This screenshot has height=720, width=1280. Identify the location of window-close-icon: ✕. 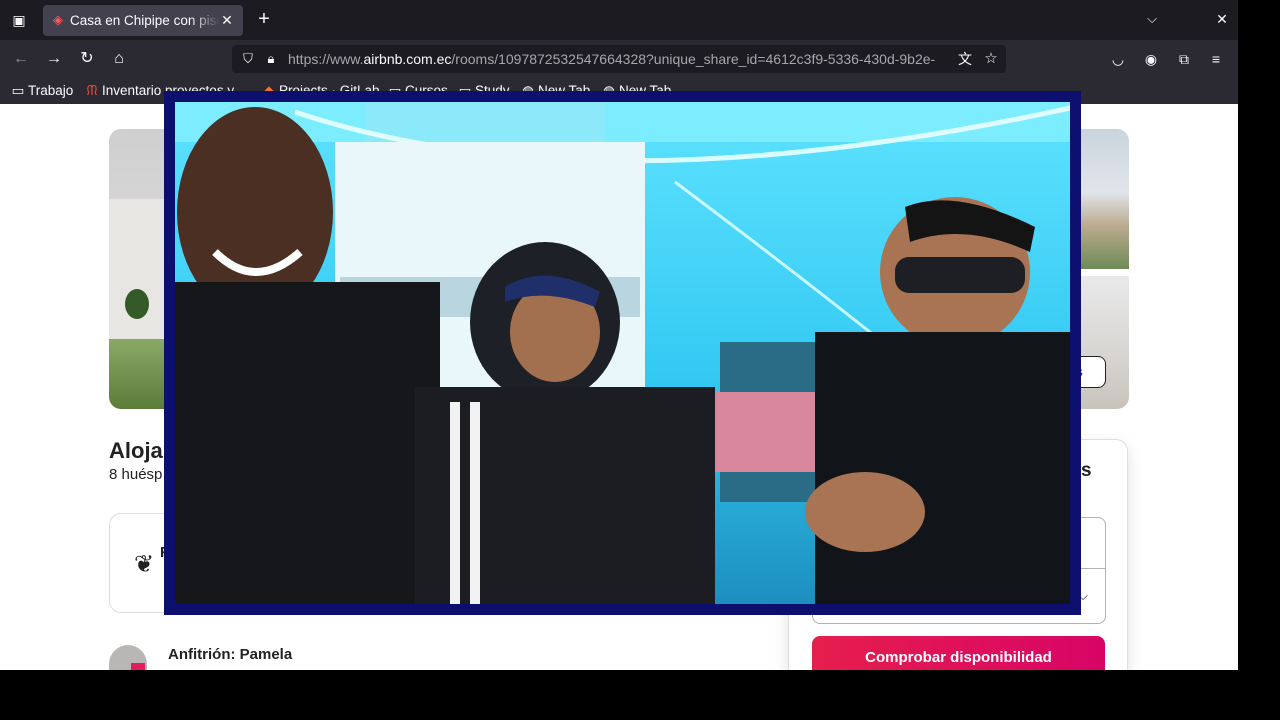
(1222, 19).